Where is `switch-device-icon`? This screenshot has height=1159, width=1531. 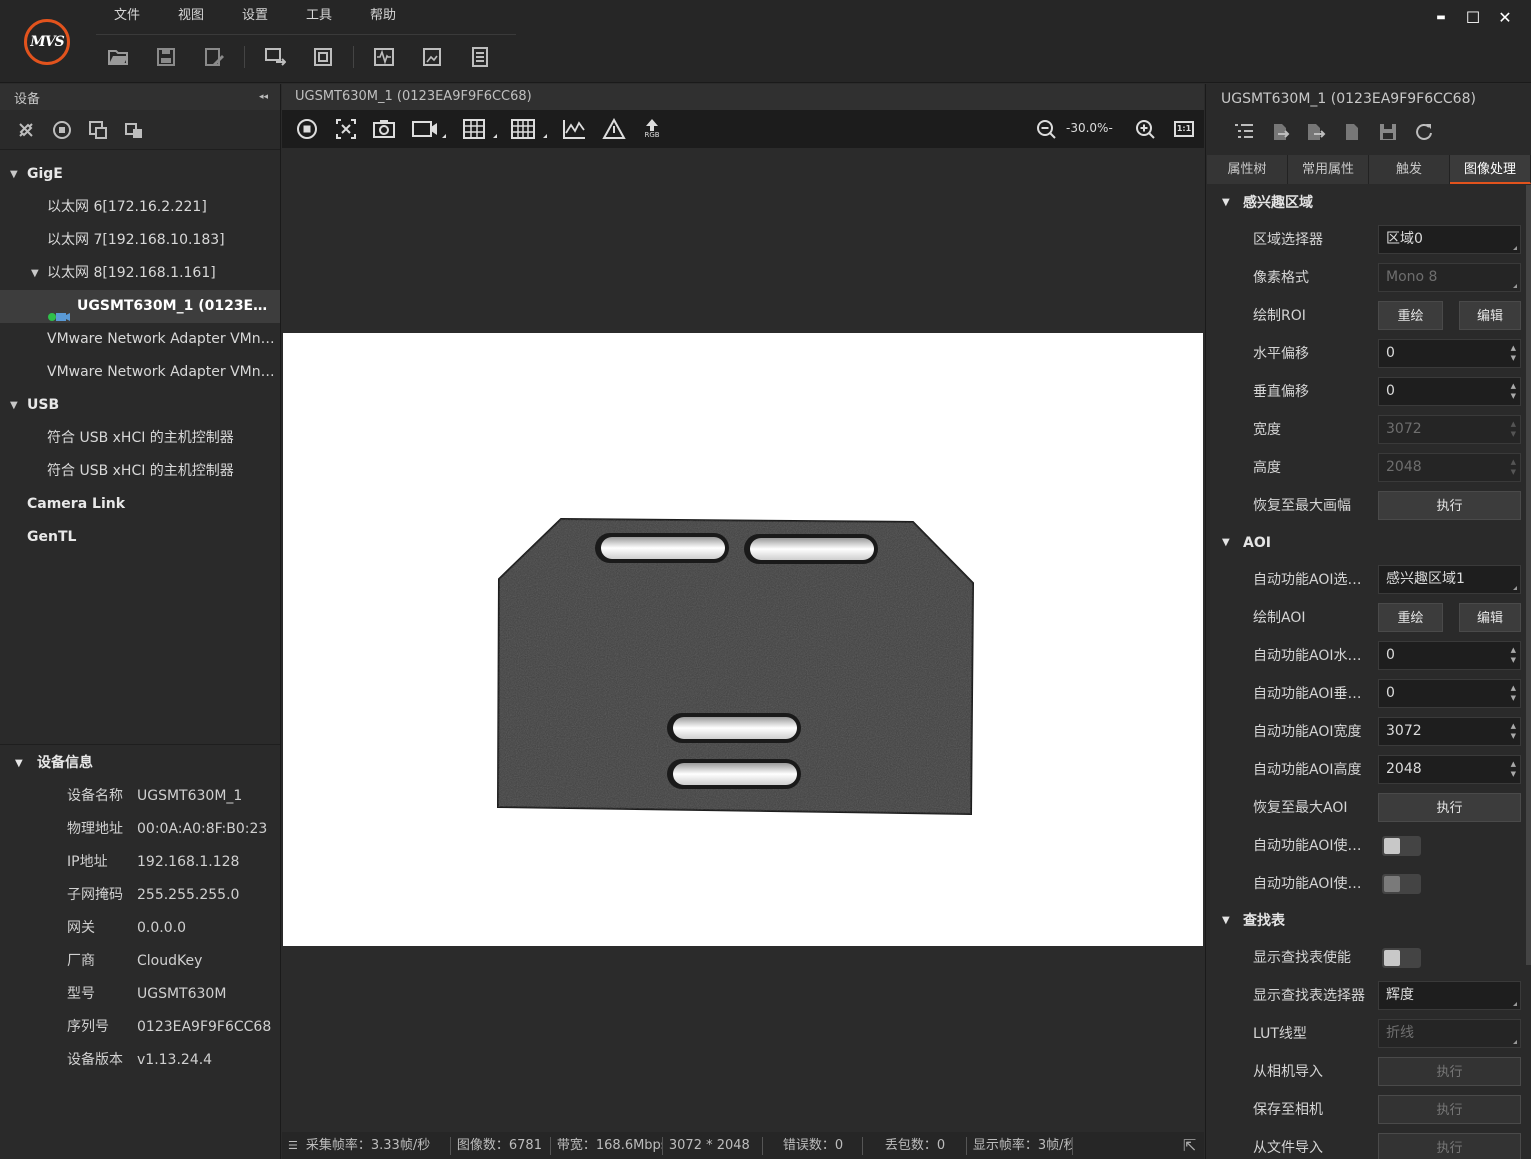
switch-device-icon is located at coordinates (275, 57).